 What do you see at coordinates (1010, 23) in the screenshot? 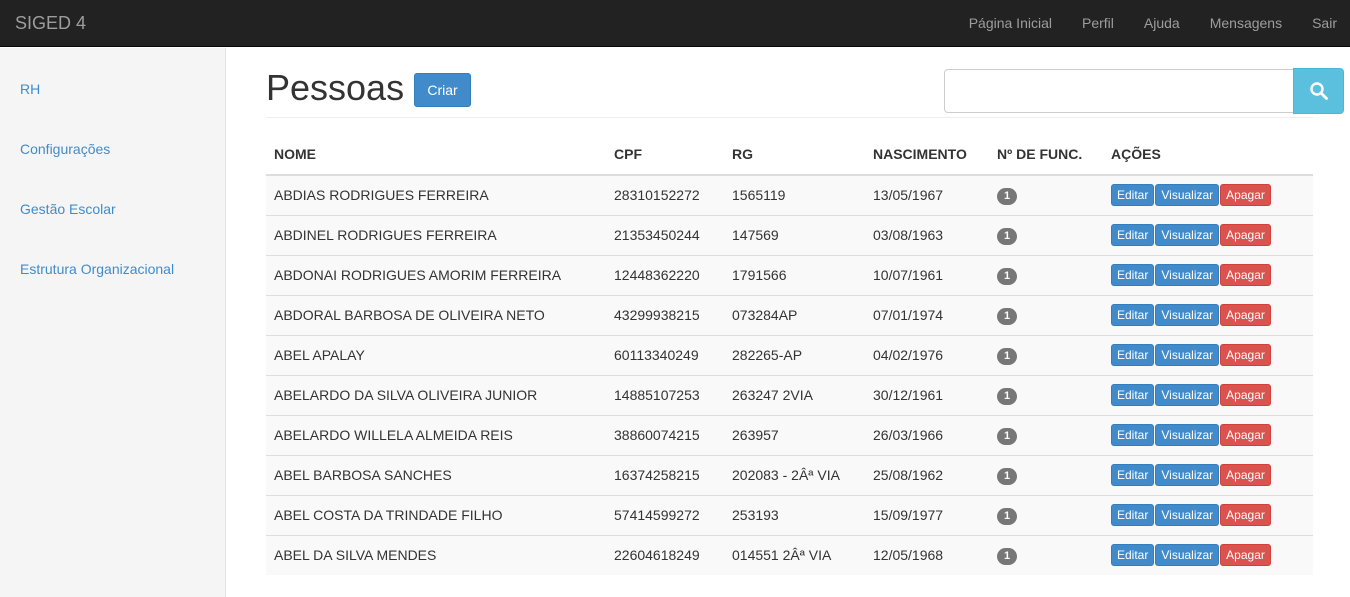
I see `nav-home: Página Inicial` at bounding box center [1010, 23].